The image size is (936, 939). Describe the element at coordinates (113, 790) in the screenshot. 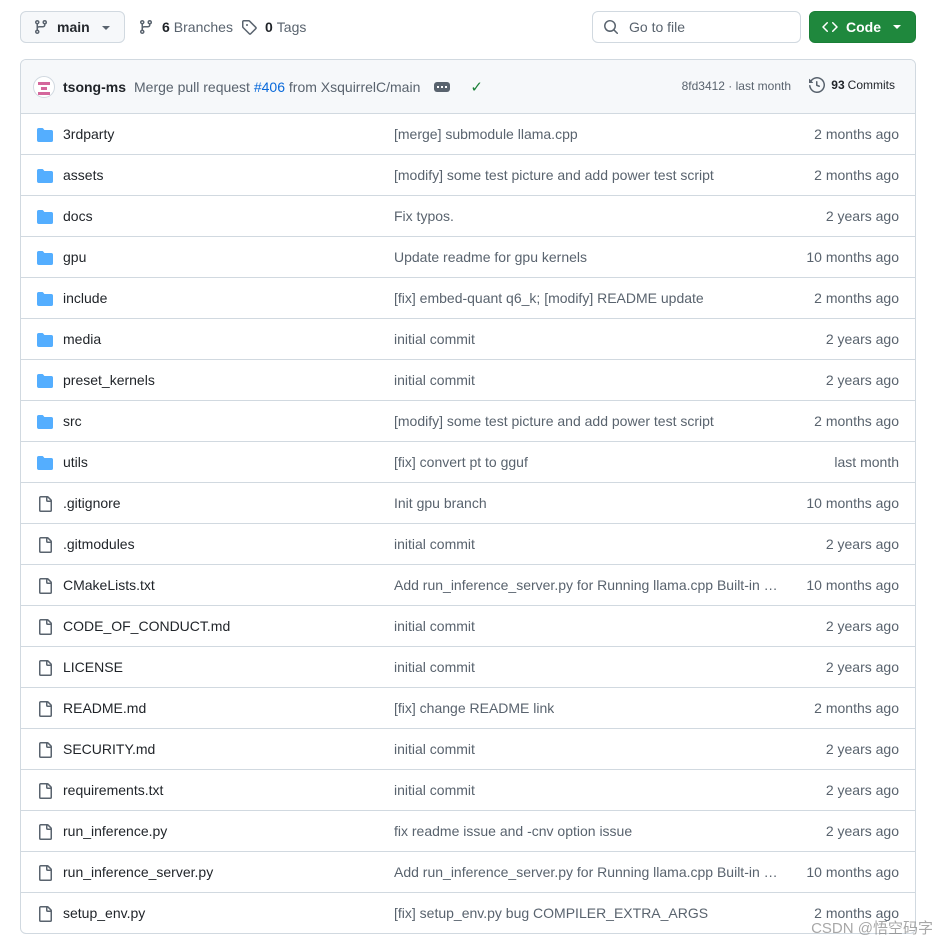

I see `file-name: requirements.txt` at that location.